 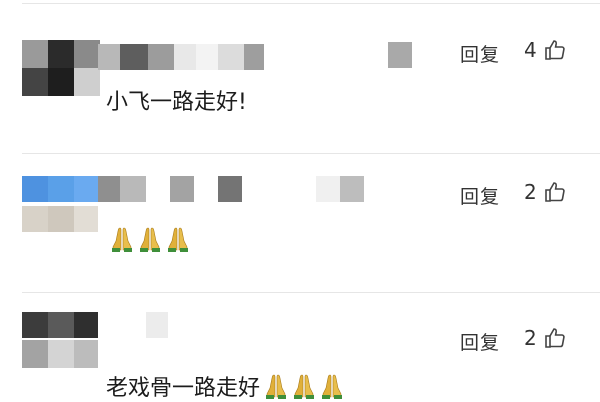 What do you see at coordinates (225, 386) in the screenshot?
I see `comment-text: 老戏骨一路走好` at bounding box center [225, 386].